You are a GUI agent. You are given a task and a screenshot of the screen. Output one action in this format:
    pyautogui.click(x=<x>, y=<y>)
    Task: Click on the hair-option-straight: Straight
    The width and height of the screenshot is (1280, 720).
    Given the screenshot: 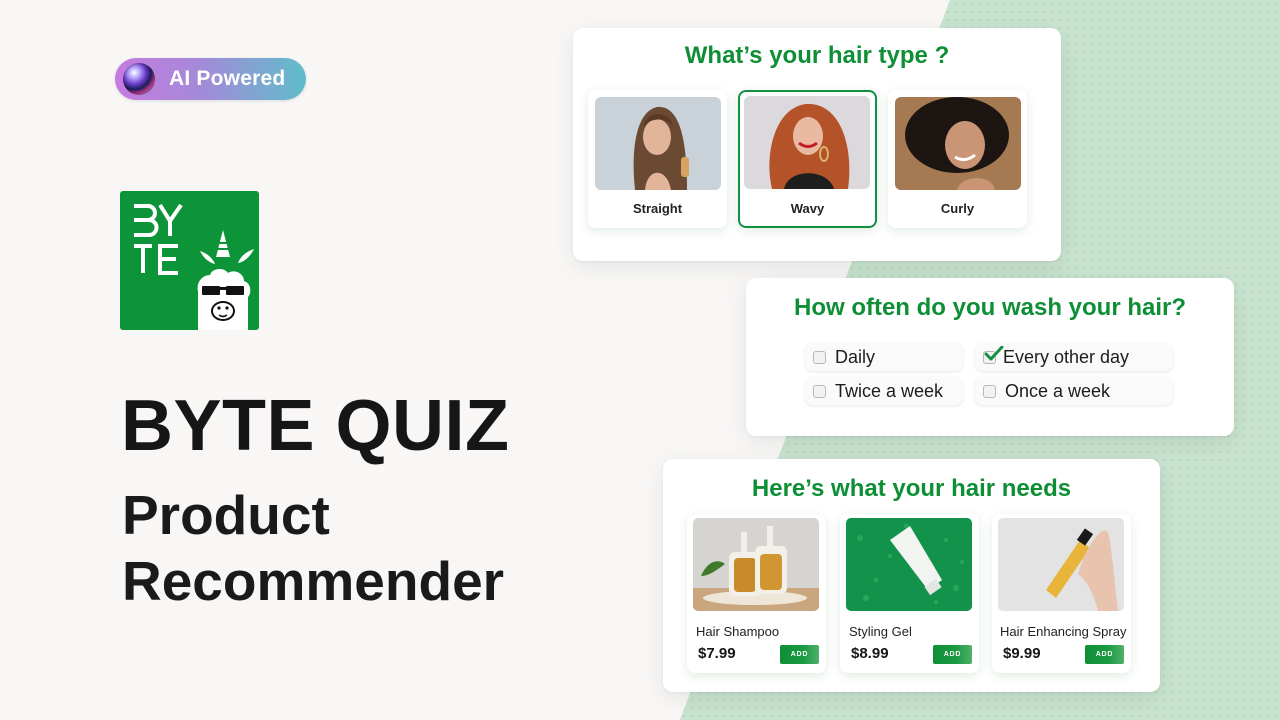 What is the action you would take?
    pyautogui.click(x=657, y=159)
    